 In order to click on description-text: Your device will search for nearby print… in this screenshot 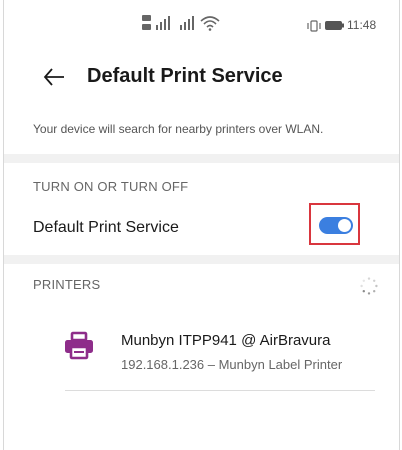, I will do `click(178, 129)`.